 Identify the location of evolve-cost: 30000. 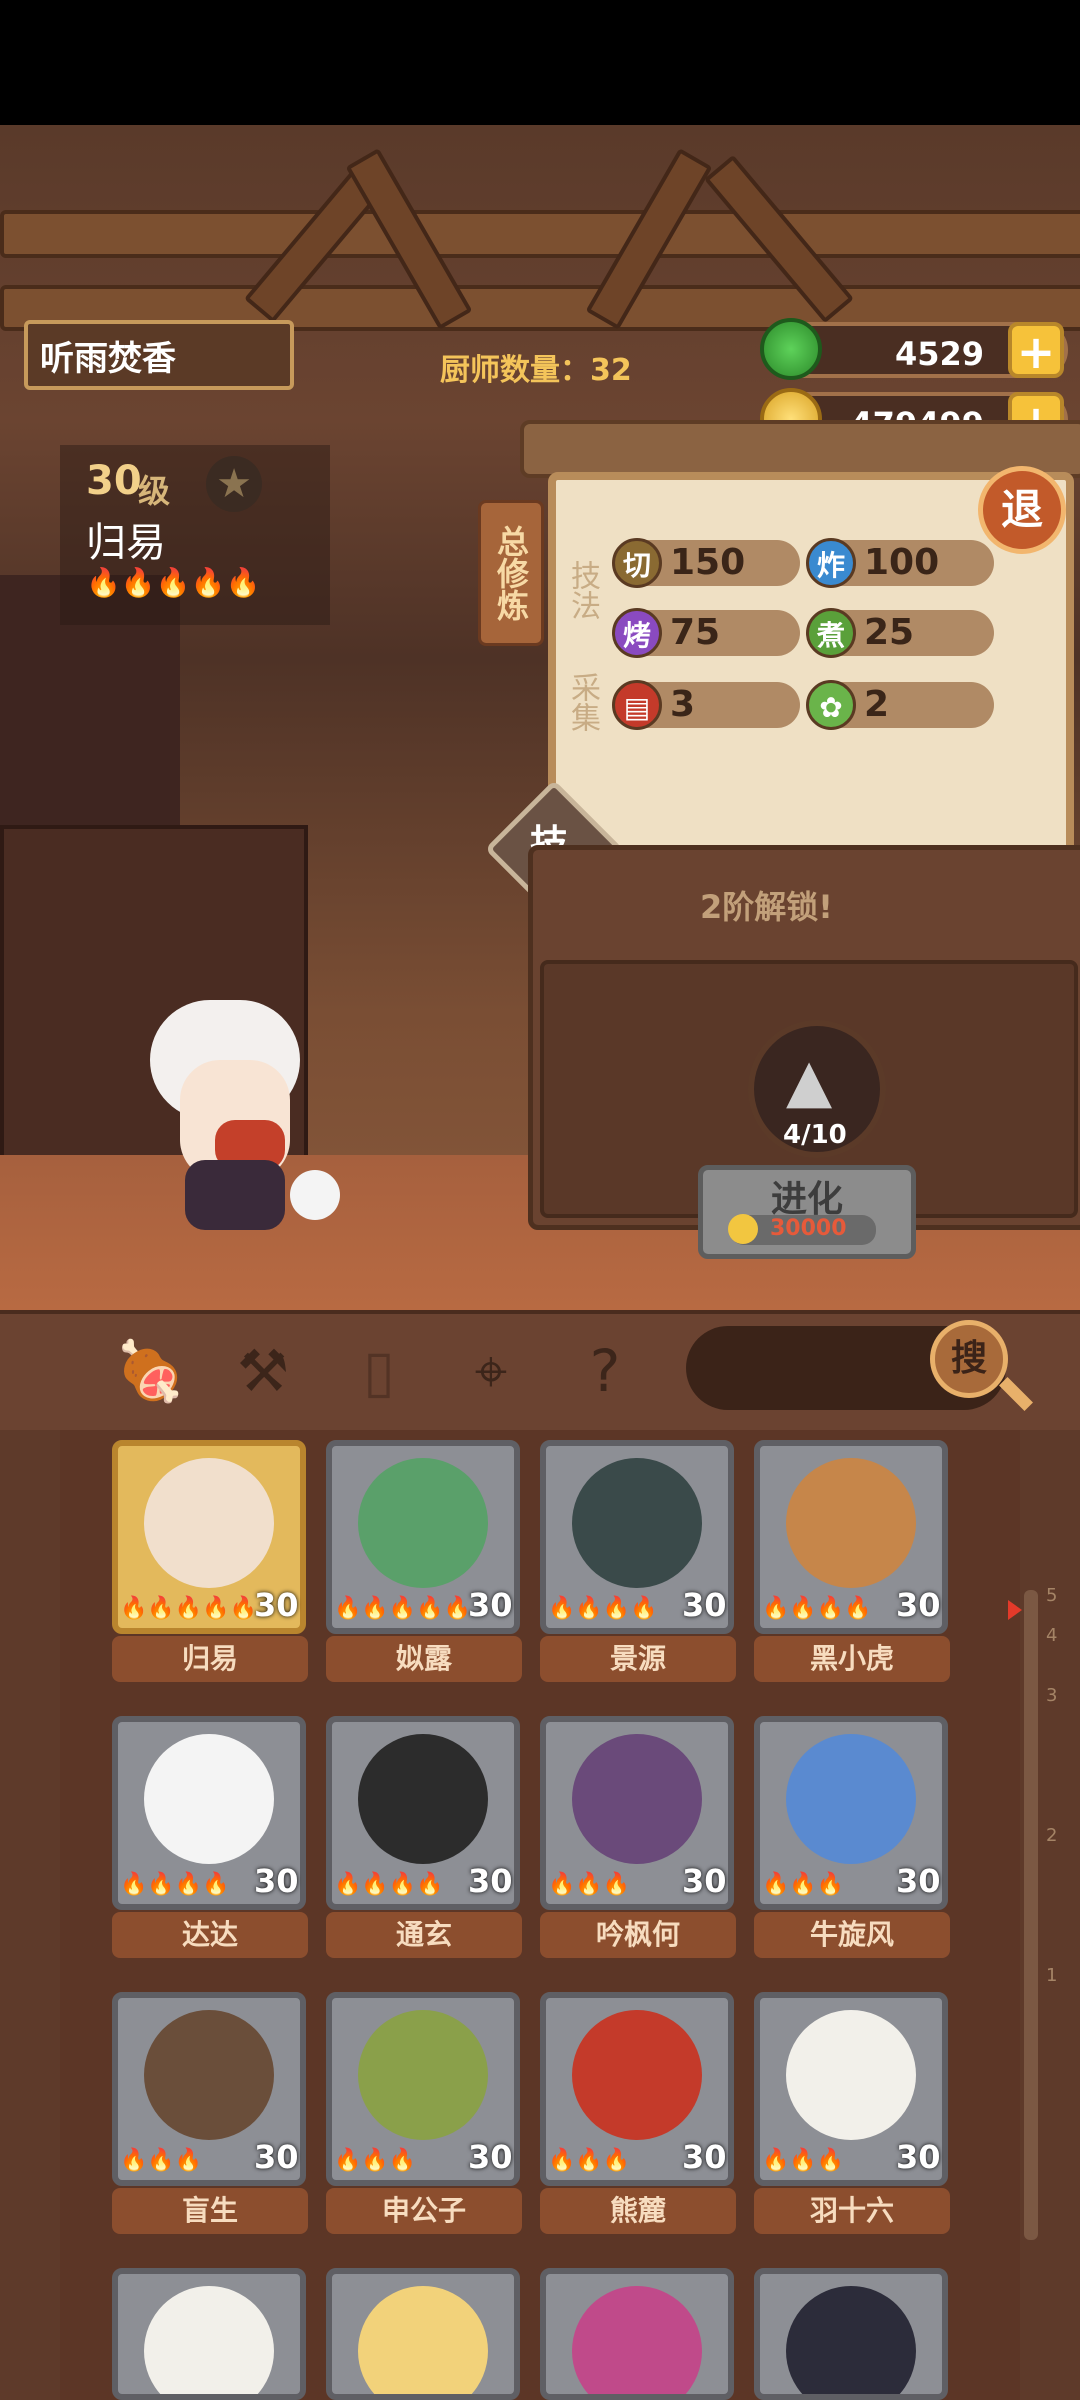
(808, 1228).